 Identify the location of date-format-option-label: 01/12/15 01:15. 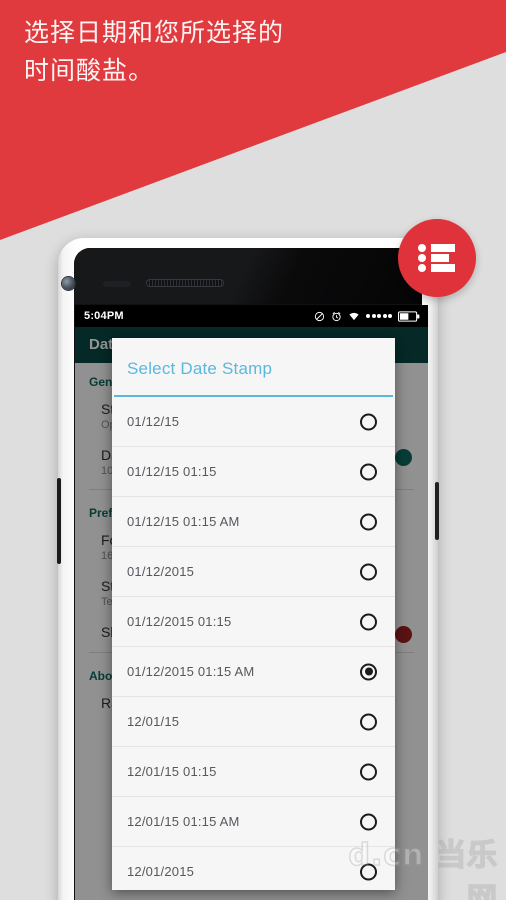
(172, 471).